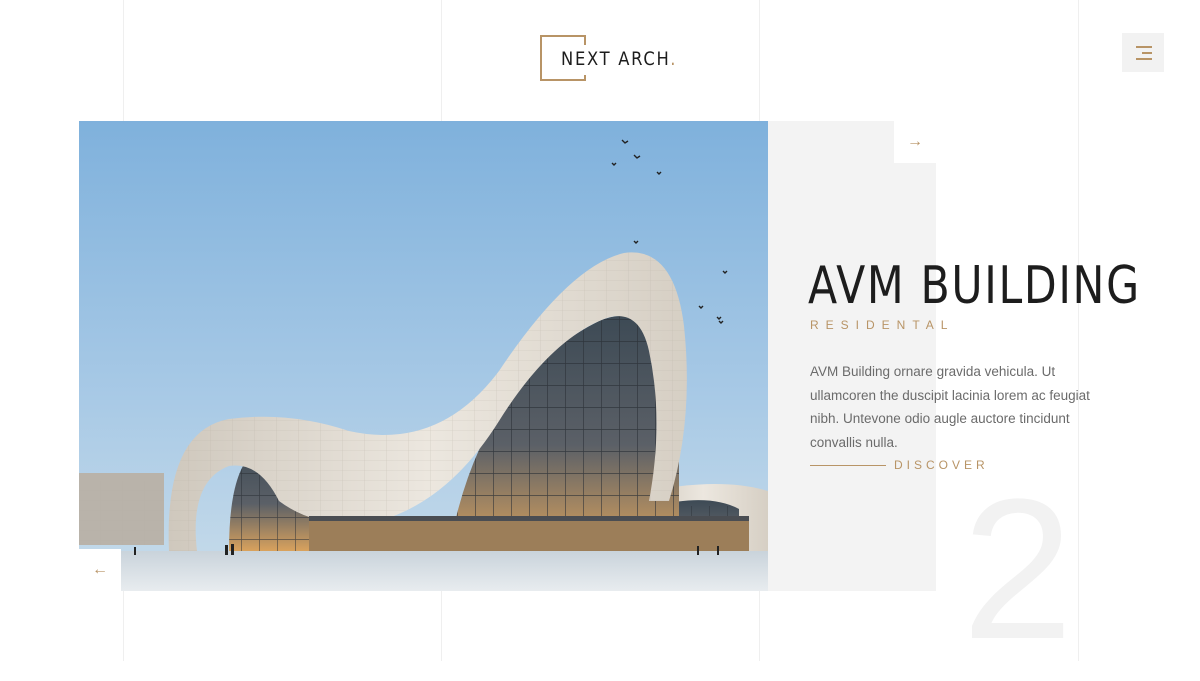 This screenshot has width=1200, height=681. What do you see at coordinates (1144, 47) in the screenshot?
I see `menu-icon` at bounding box center [1144, 47].